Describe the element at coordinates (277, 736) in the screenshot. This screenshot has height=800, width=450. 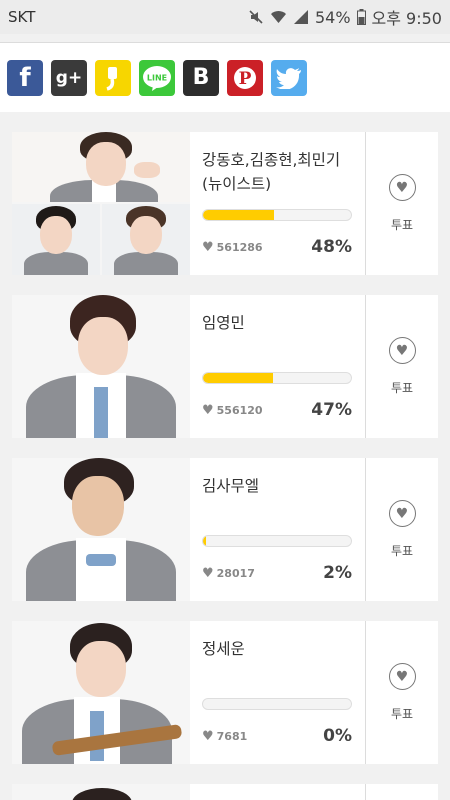
I see `vote-stats: ♥ 7681 0%` at that location.